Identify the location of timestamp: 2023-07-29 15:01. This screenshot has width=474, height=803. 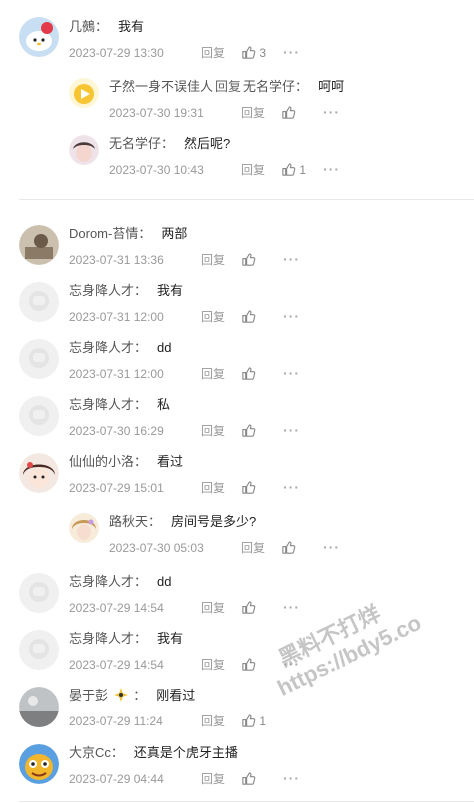
(116, 488).